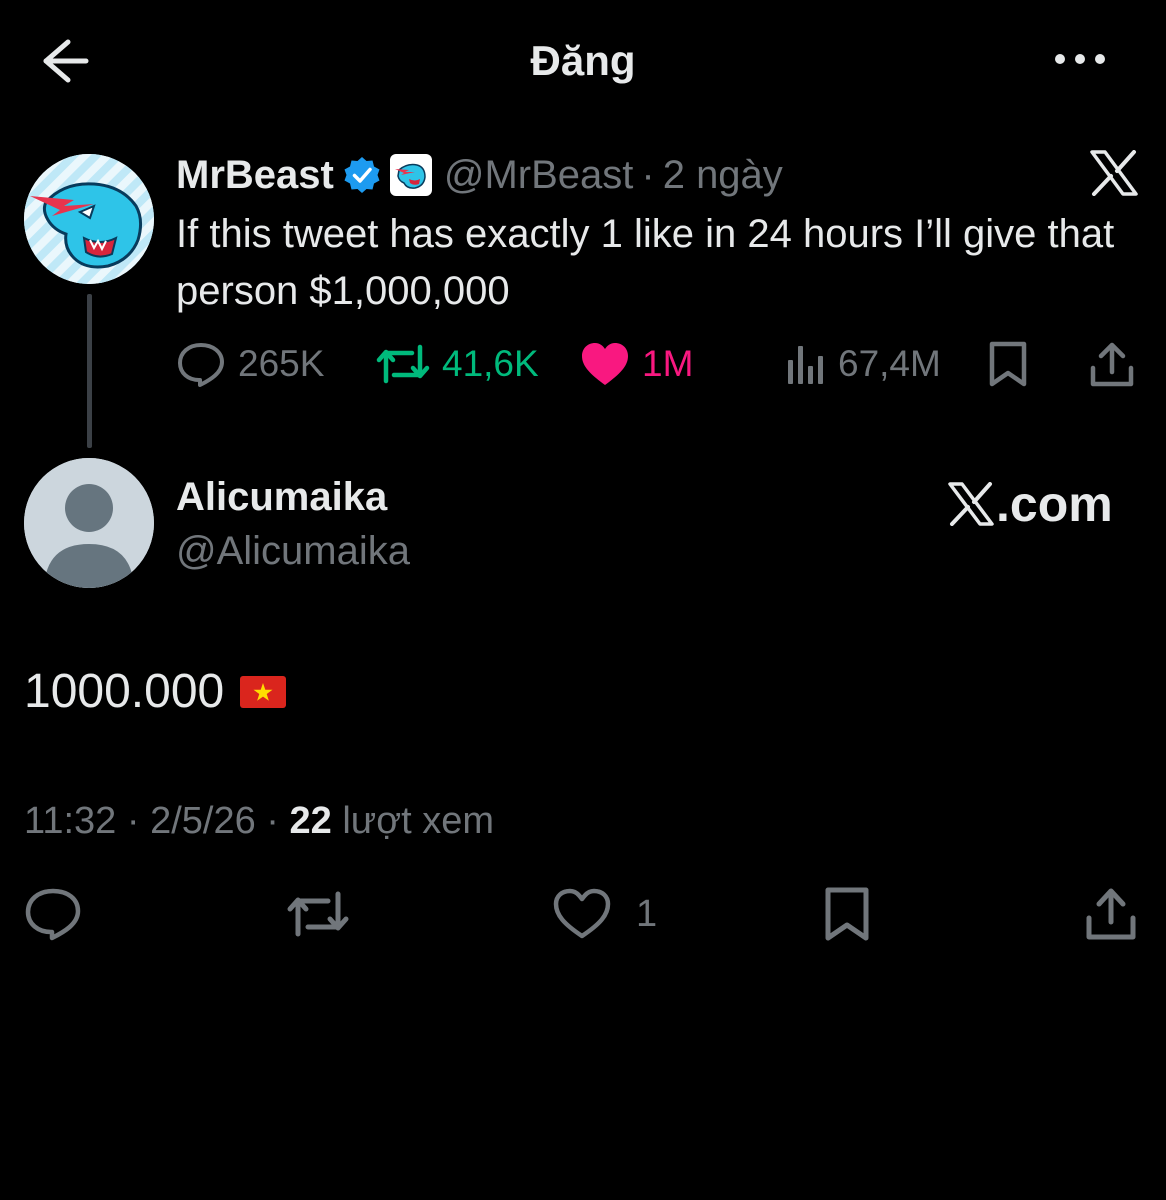  I want to click on more-icon, so click(1080, 59).